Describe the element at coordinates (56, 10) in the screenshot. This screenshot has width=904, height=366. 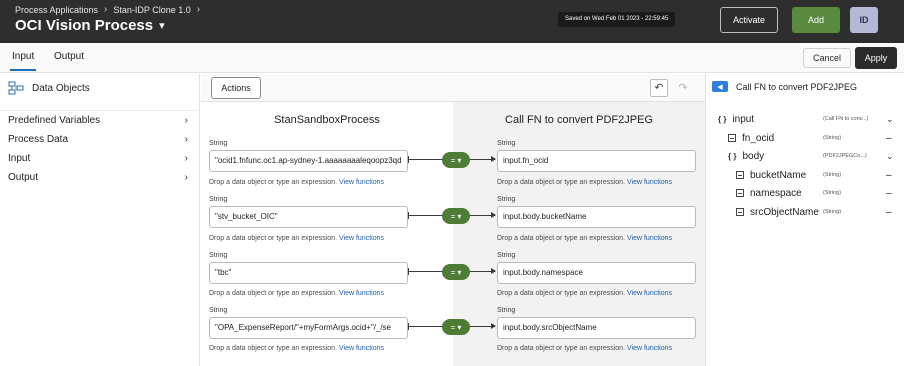
I see `breadcrumb-process-applications: Process Applications` at that location.